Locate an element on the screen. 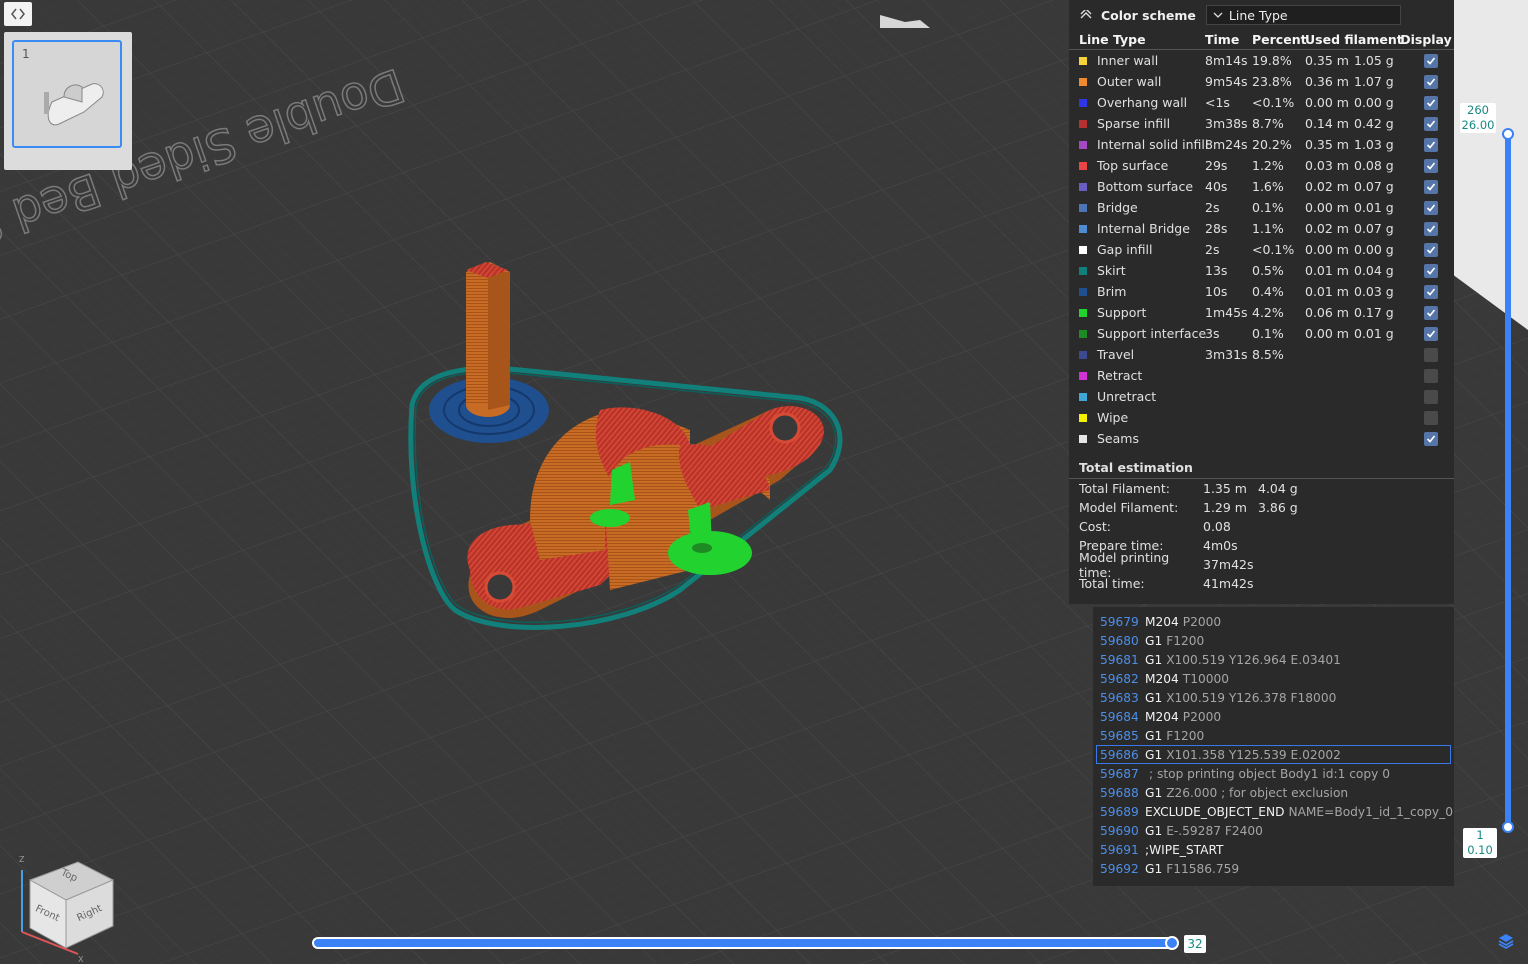 Image resolution: width=1528 pixels, height=964 pixels. gcode-line: 59681 G1 X100.519 Y126.964 E.03401 is located at coordinates (1273, 659).